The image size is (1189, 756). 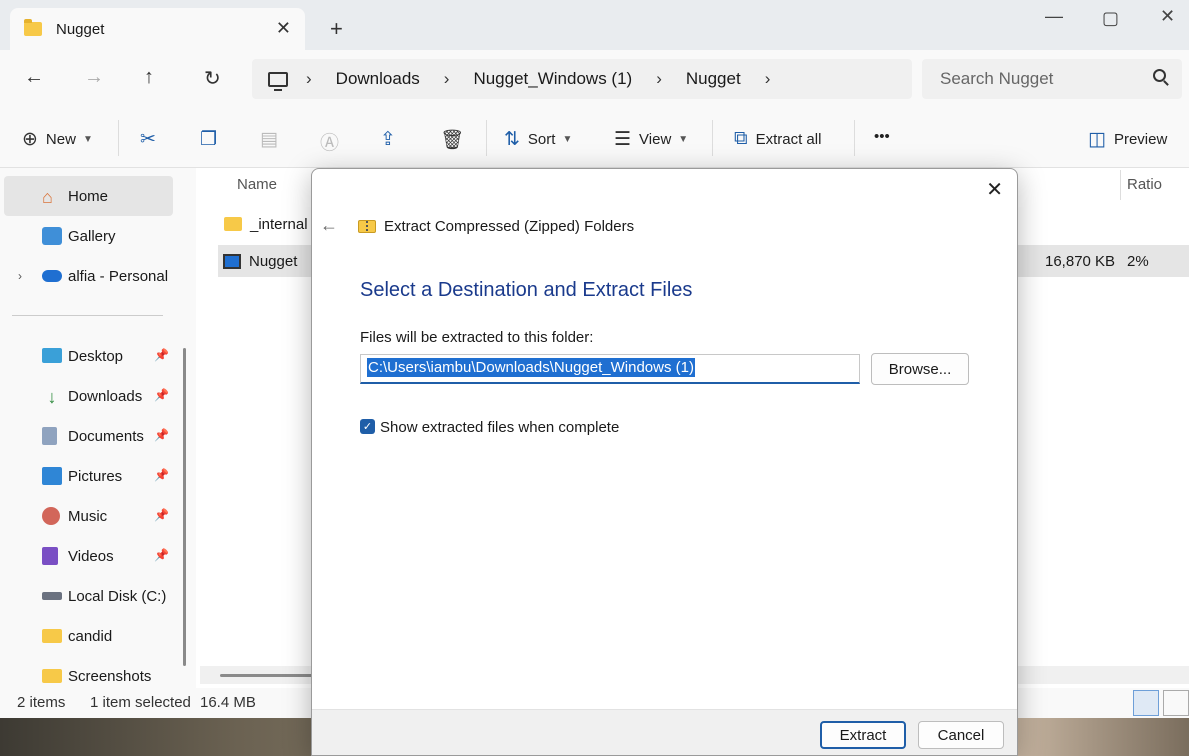 I want to click on plus-circle-icon: ⊕, so click(x=30, y=139).